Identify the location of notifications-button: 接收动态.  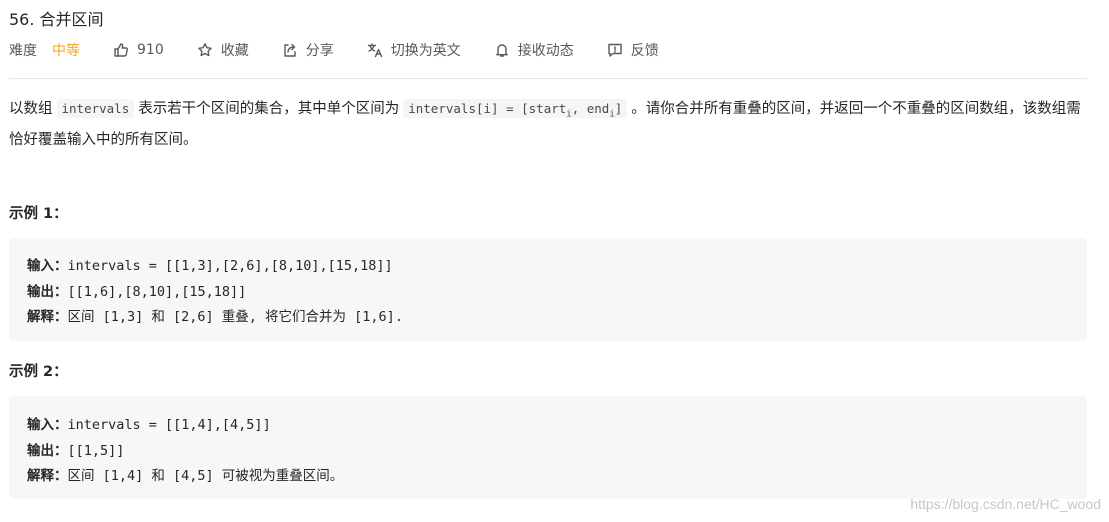
(534, 50).